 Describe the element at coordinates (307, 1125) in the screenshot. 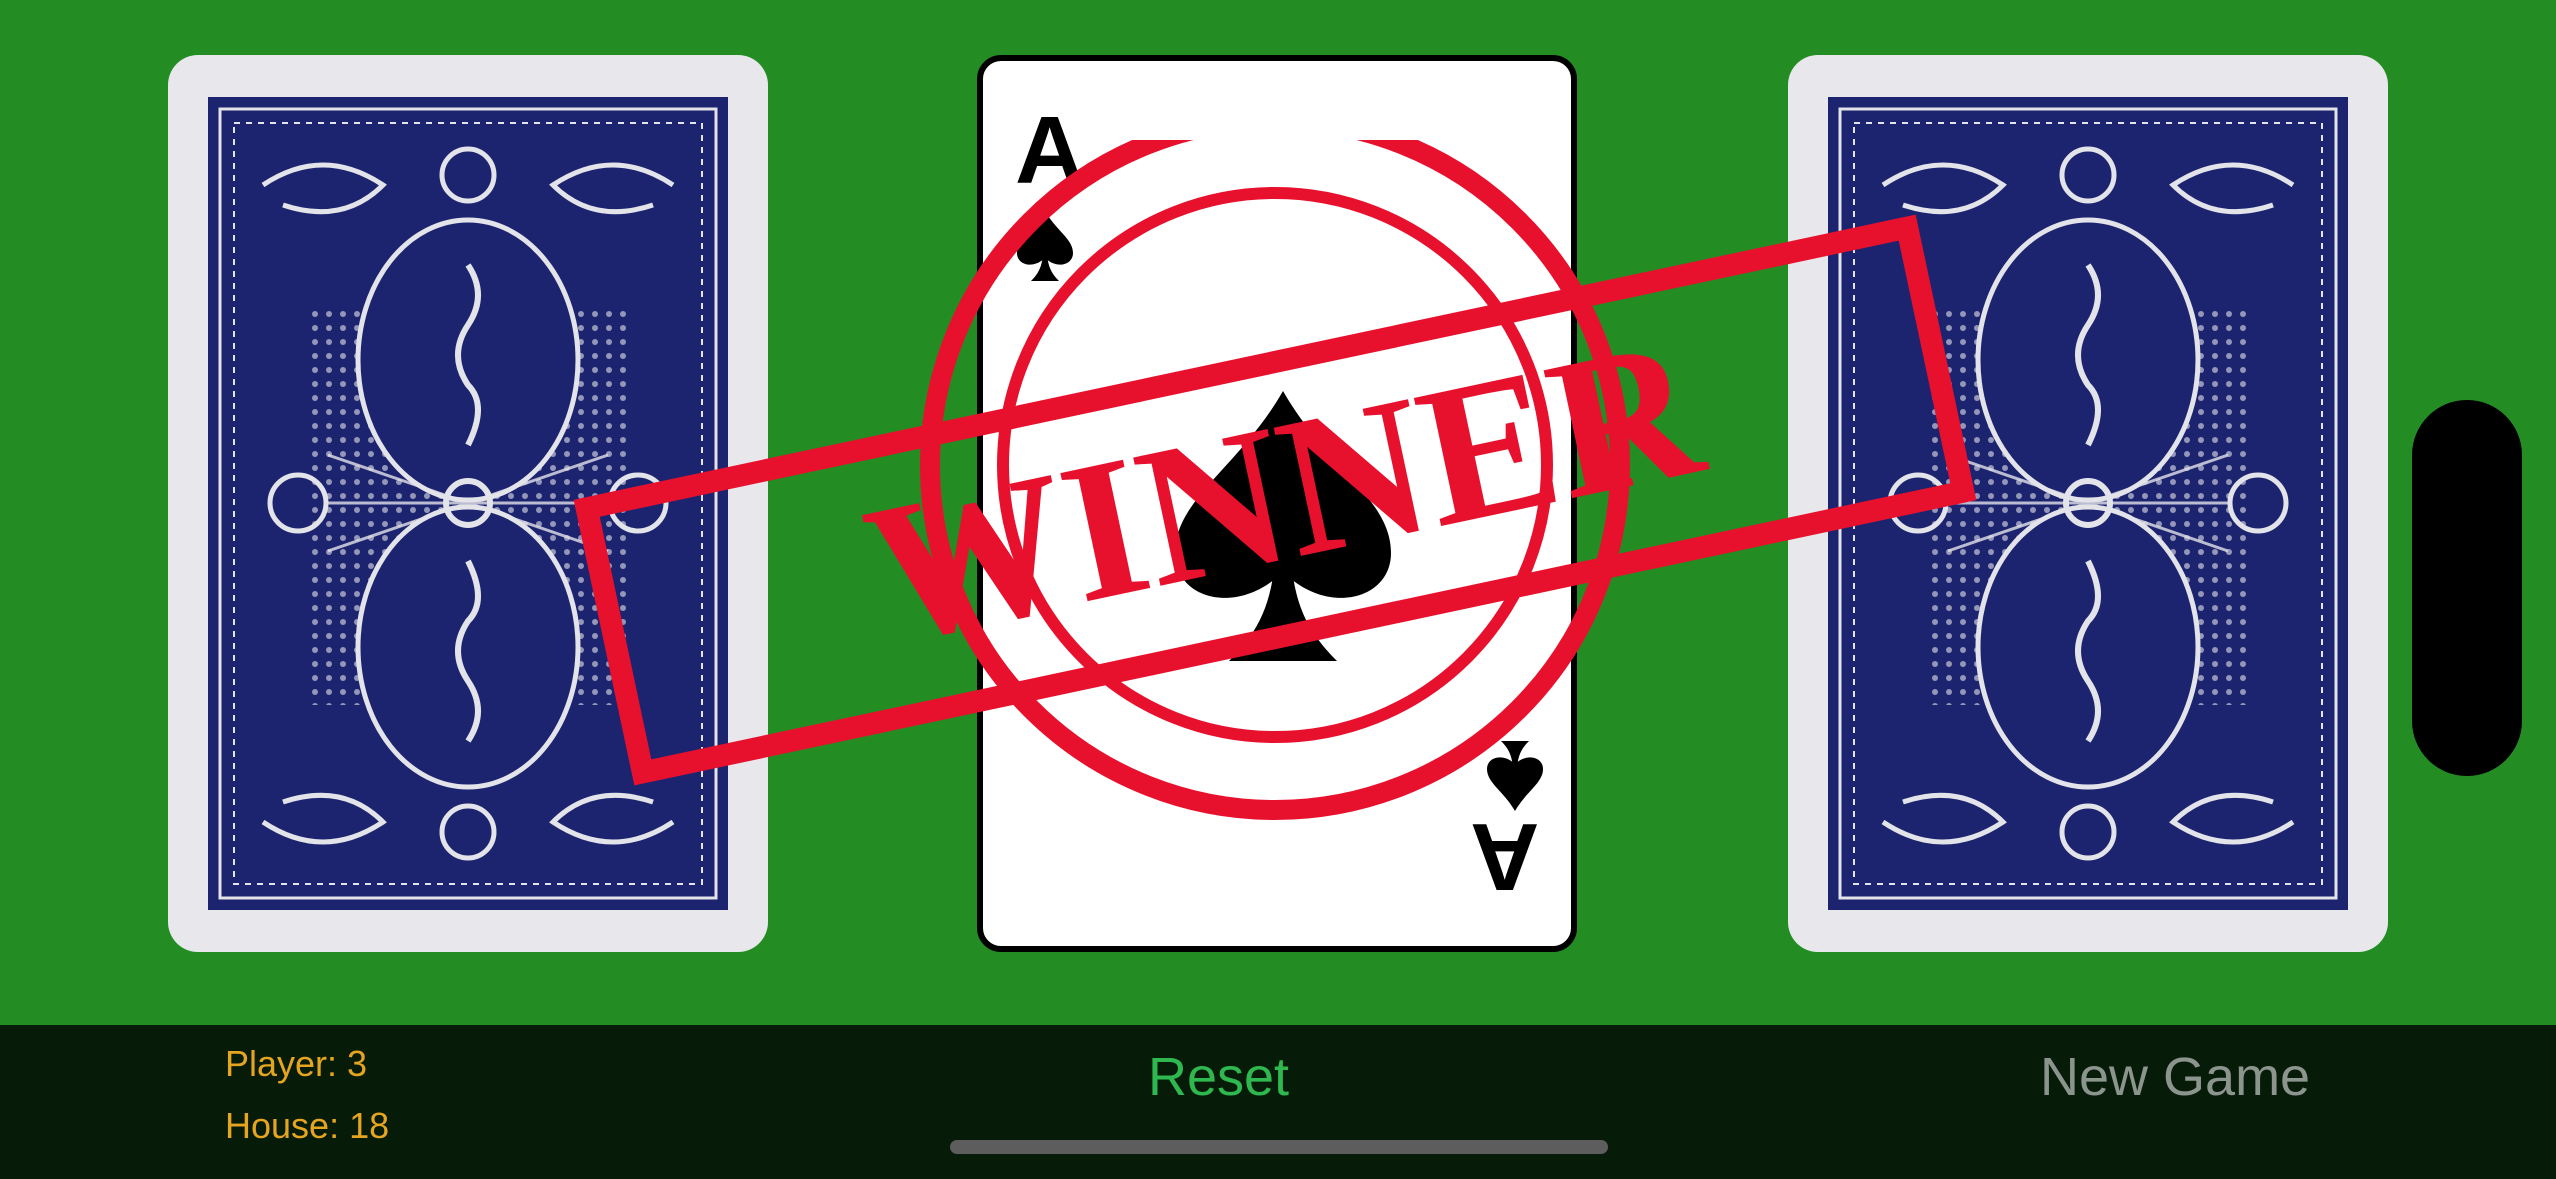

I see `house-score: House: 18` at that location.